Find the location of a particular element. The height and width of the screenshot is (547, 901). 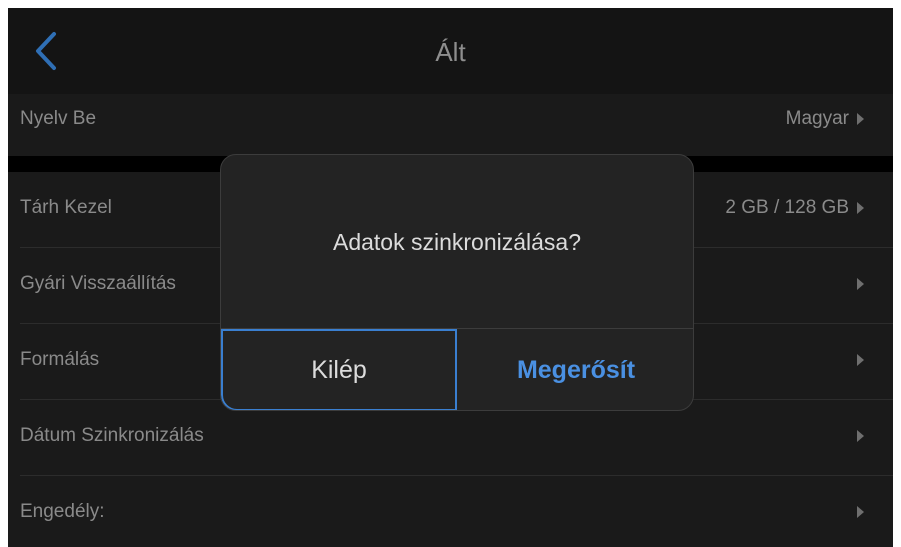

settings-row-date-sync: Dátum Szinkronizálás is located at coordinates (450, 438).